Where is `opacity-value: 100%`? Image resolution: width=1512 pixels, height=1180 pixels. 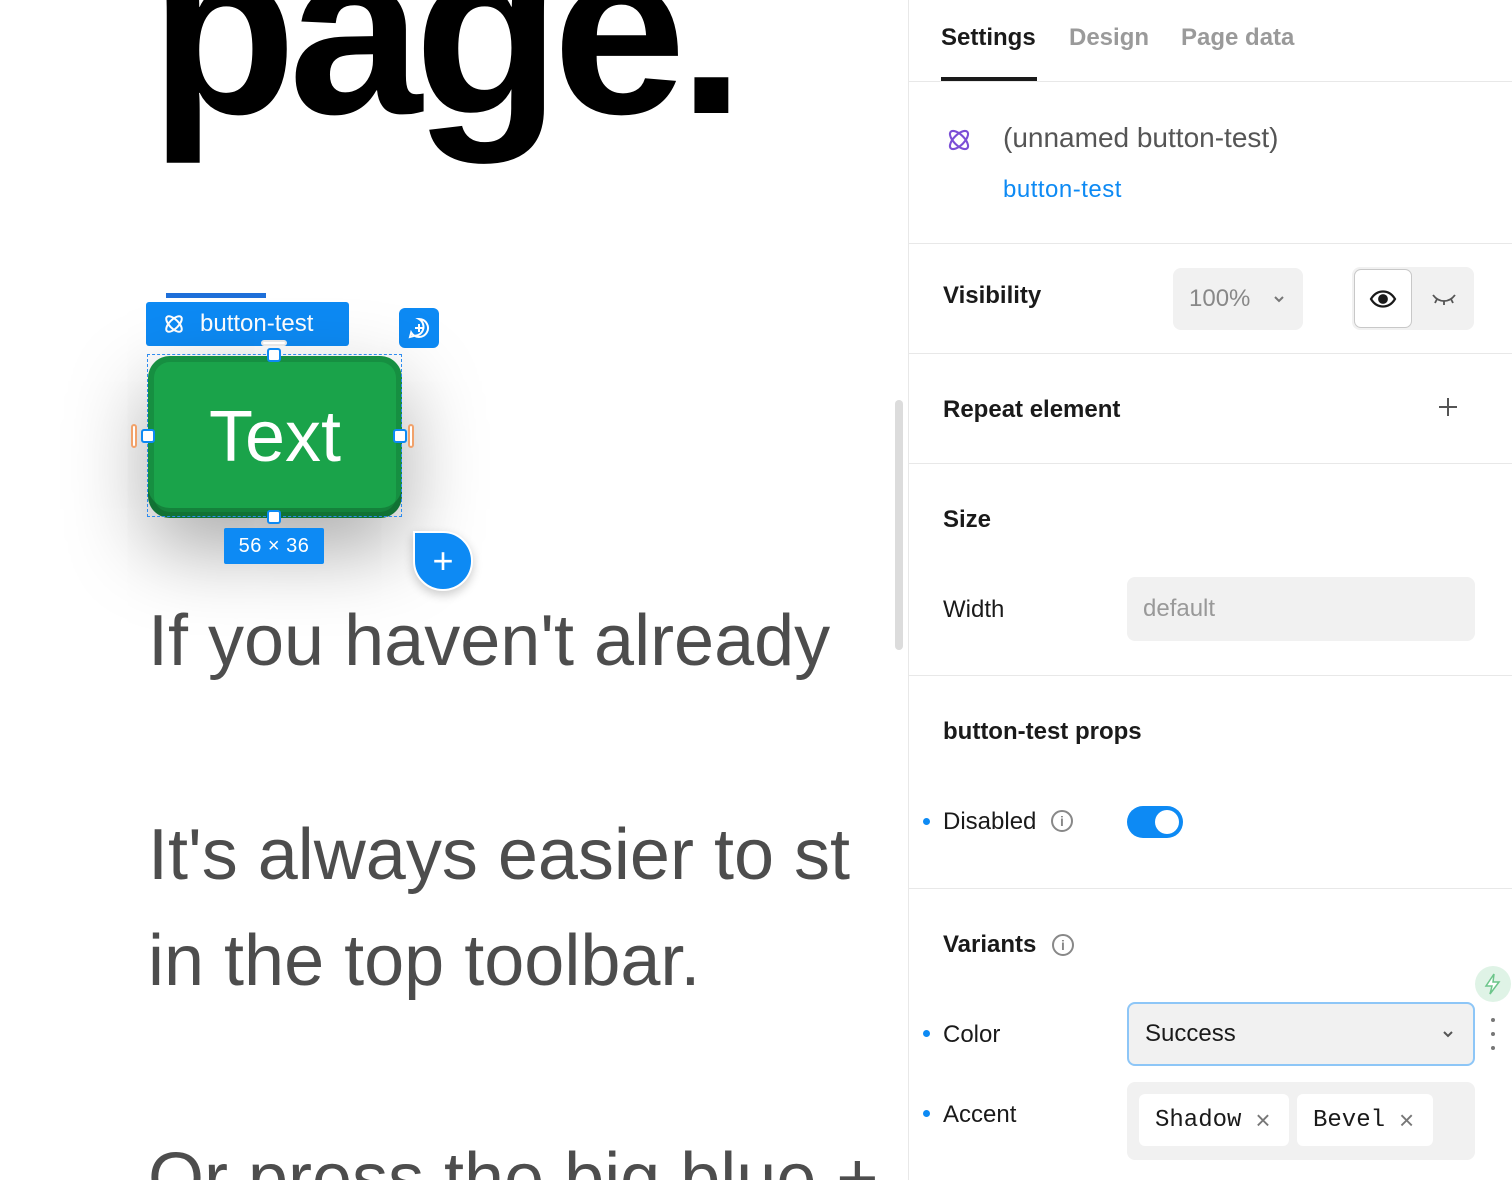
opacity-value: 100% is located at coordinates (1220, 298).